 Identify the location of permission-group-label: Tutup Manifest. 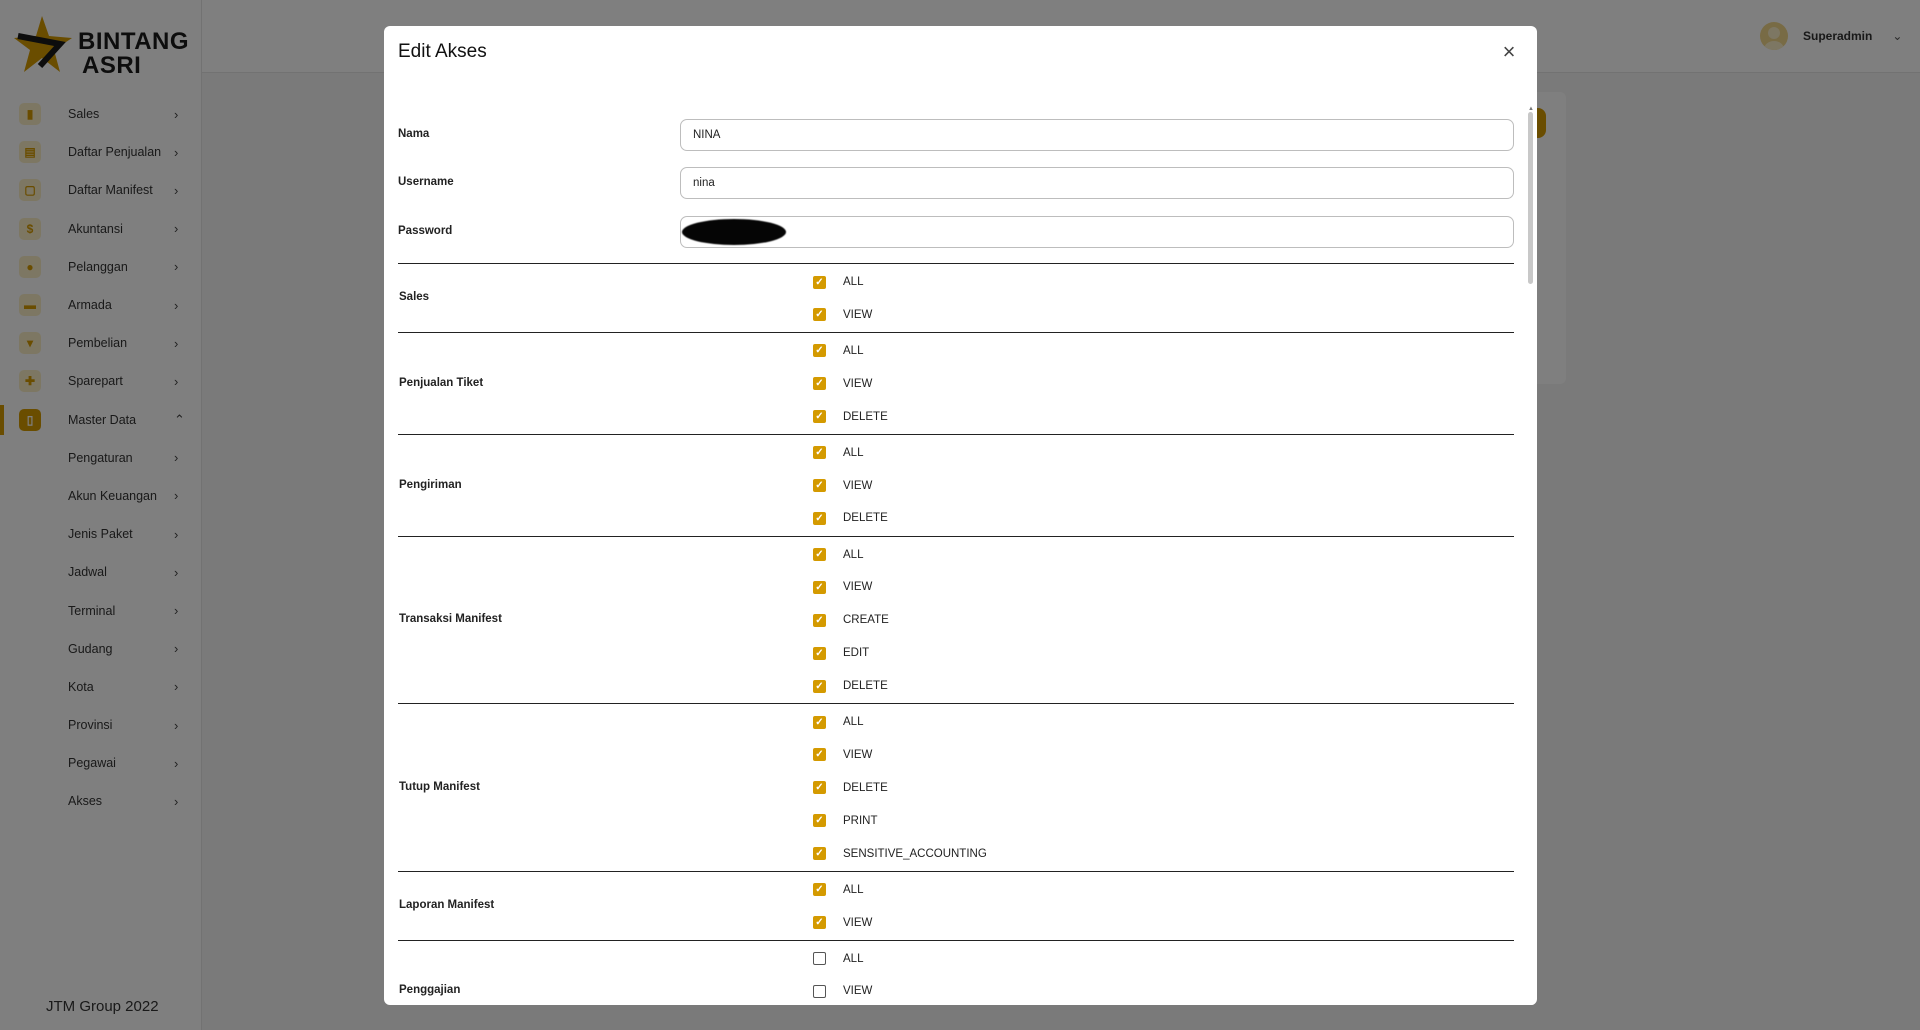
(439, 786).